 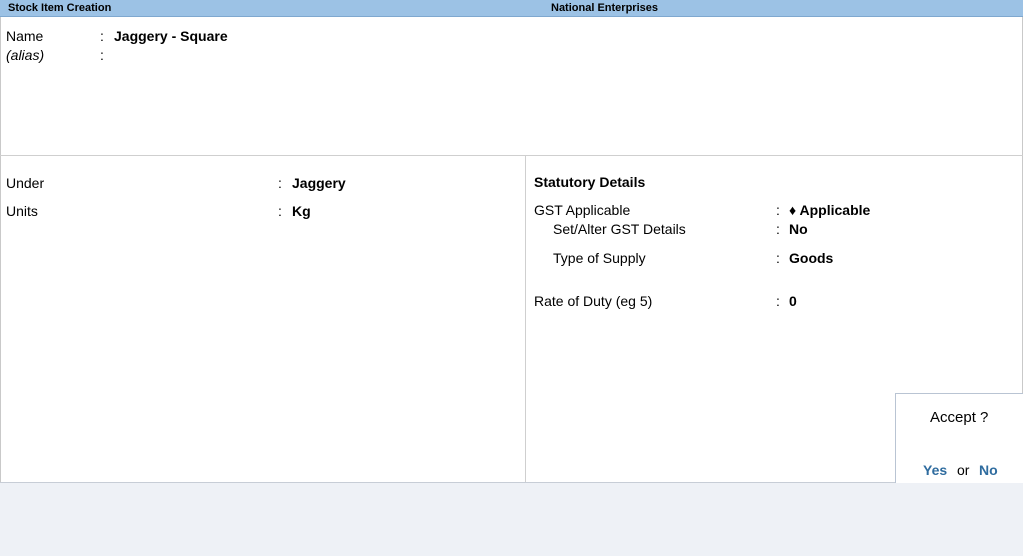 I want to click on gst-applicable-colon: :, so click(x=778, y=210).